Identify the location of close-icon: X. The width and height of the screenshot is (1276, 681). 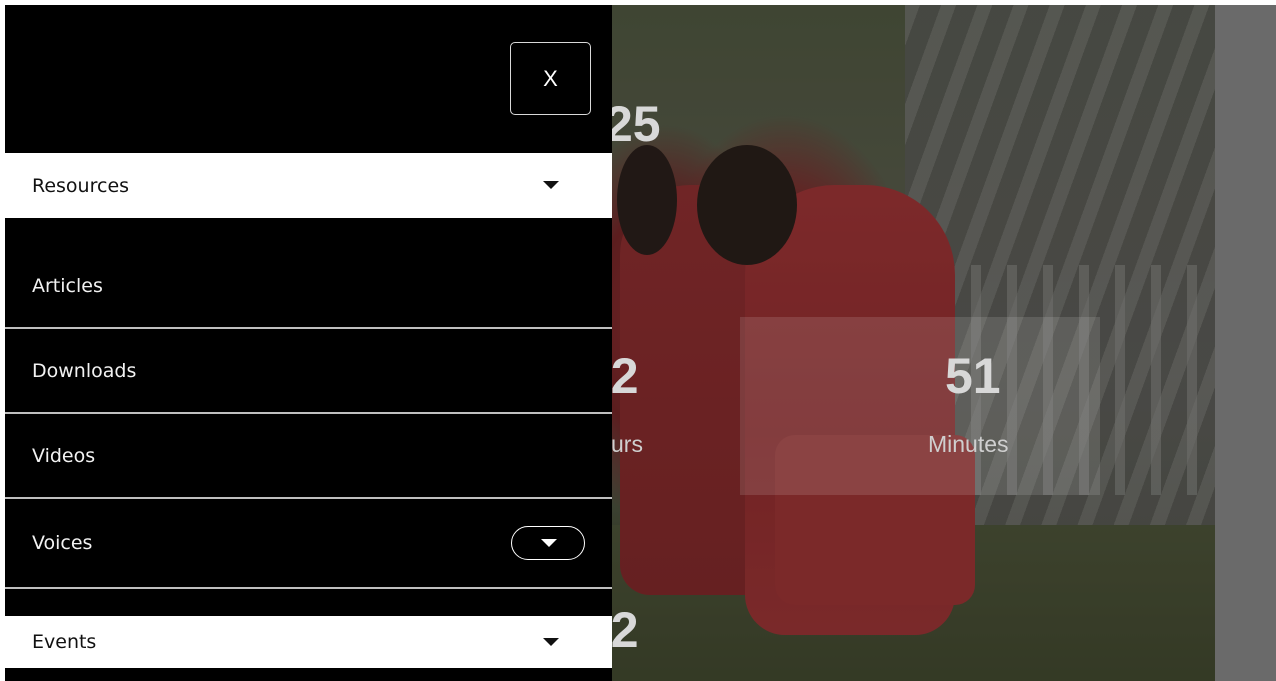
(550, 78).